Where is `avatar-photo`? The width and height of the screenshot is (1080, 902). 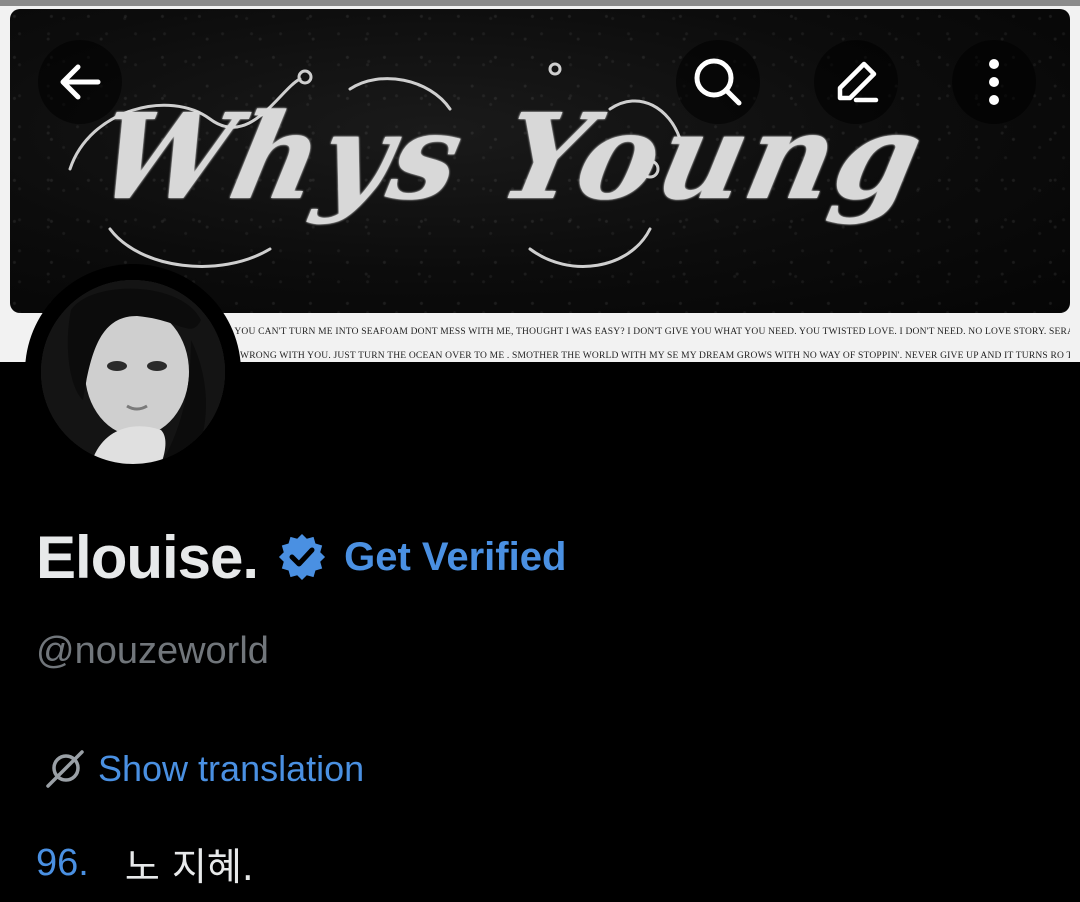
avatar-photo is located at coordinates (133, 372).